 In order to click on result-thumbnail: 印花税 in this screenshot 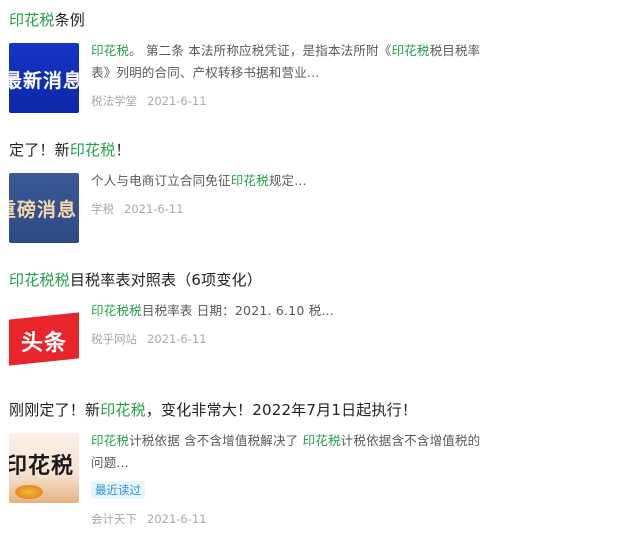, I will do `click(44, 468)`.